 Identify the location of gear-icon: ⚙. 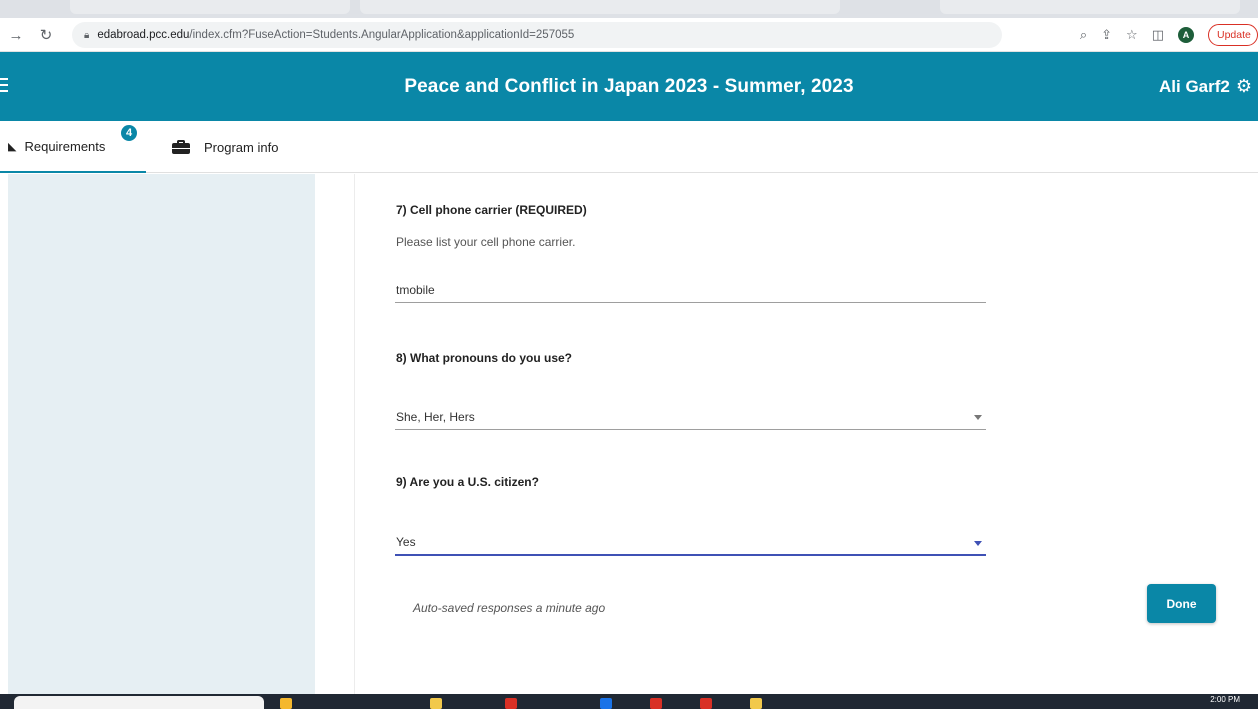
(1244, 86).